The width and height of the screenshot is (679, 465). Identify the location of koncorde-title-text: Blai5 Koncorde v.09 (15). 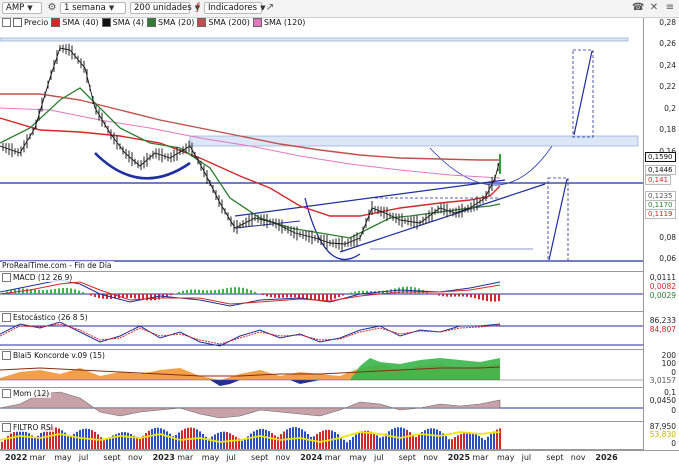
(59, 355).